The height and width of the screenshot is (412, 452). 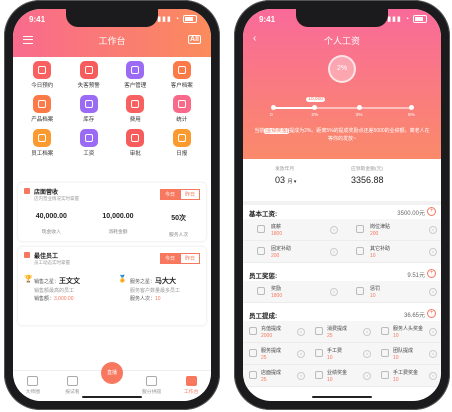 What do you see at coordinates (169, 258) in the screenshot?
I see `staff-today-button: 今日` at bounding box center [169, 258].